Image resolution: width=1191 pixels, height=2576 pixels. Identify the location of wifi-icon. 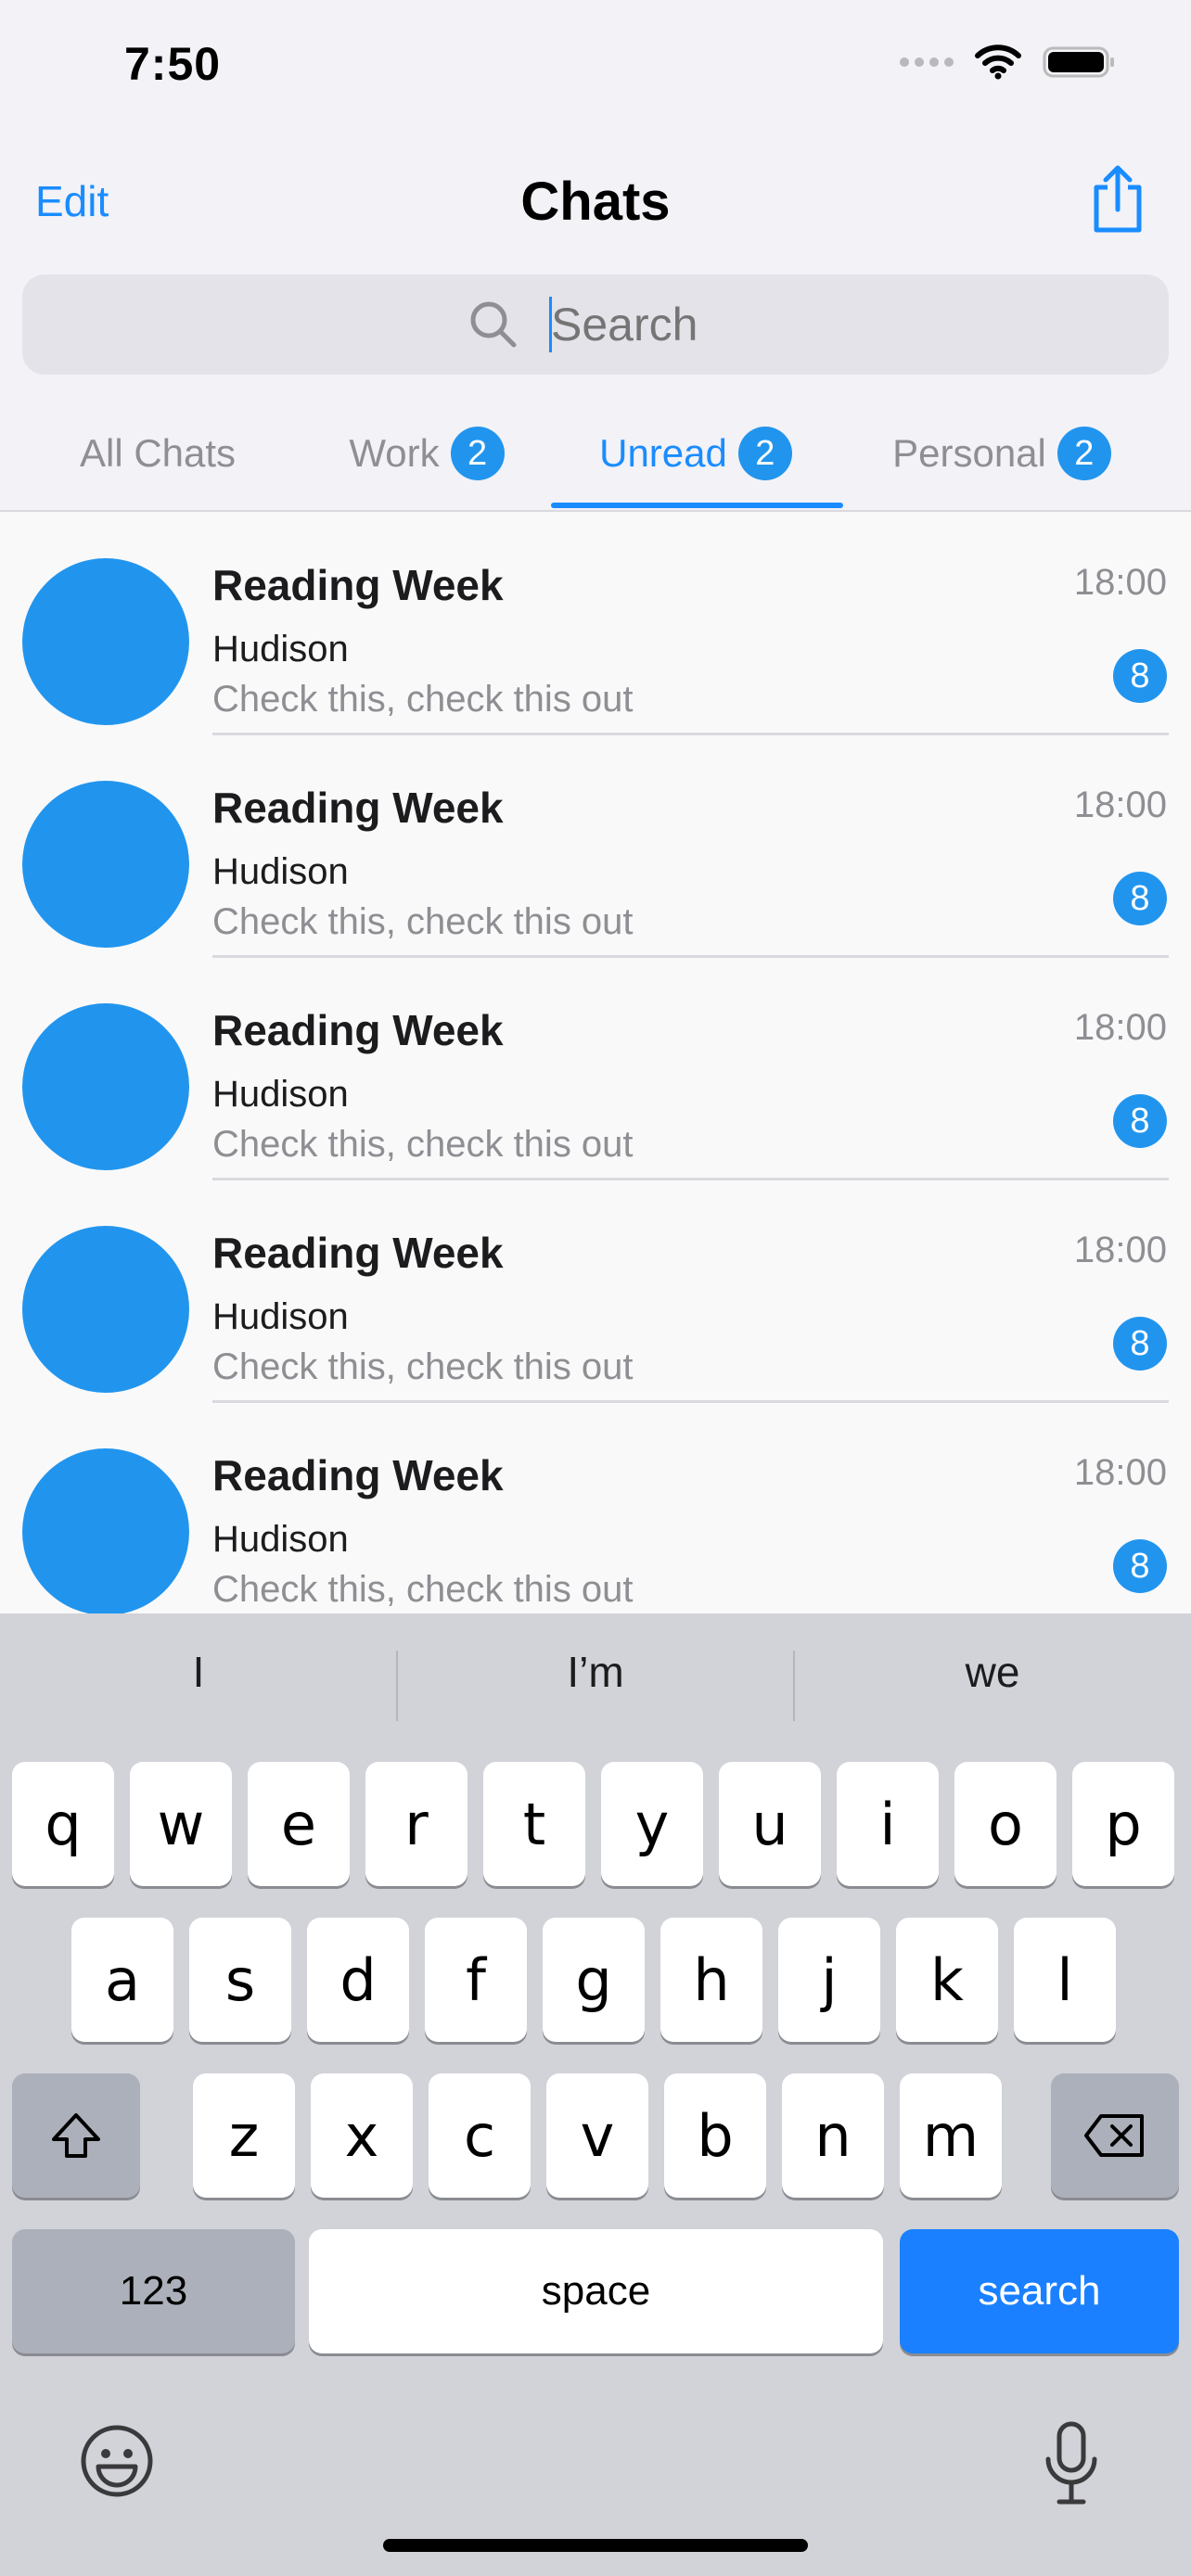
(998, 62).